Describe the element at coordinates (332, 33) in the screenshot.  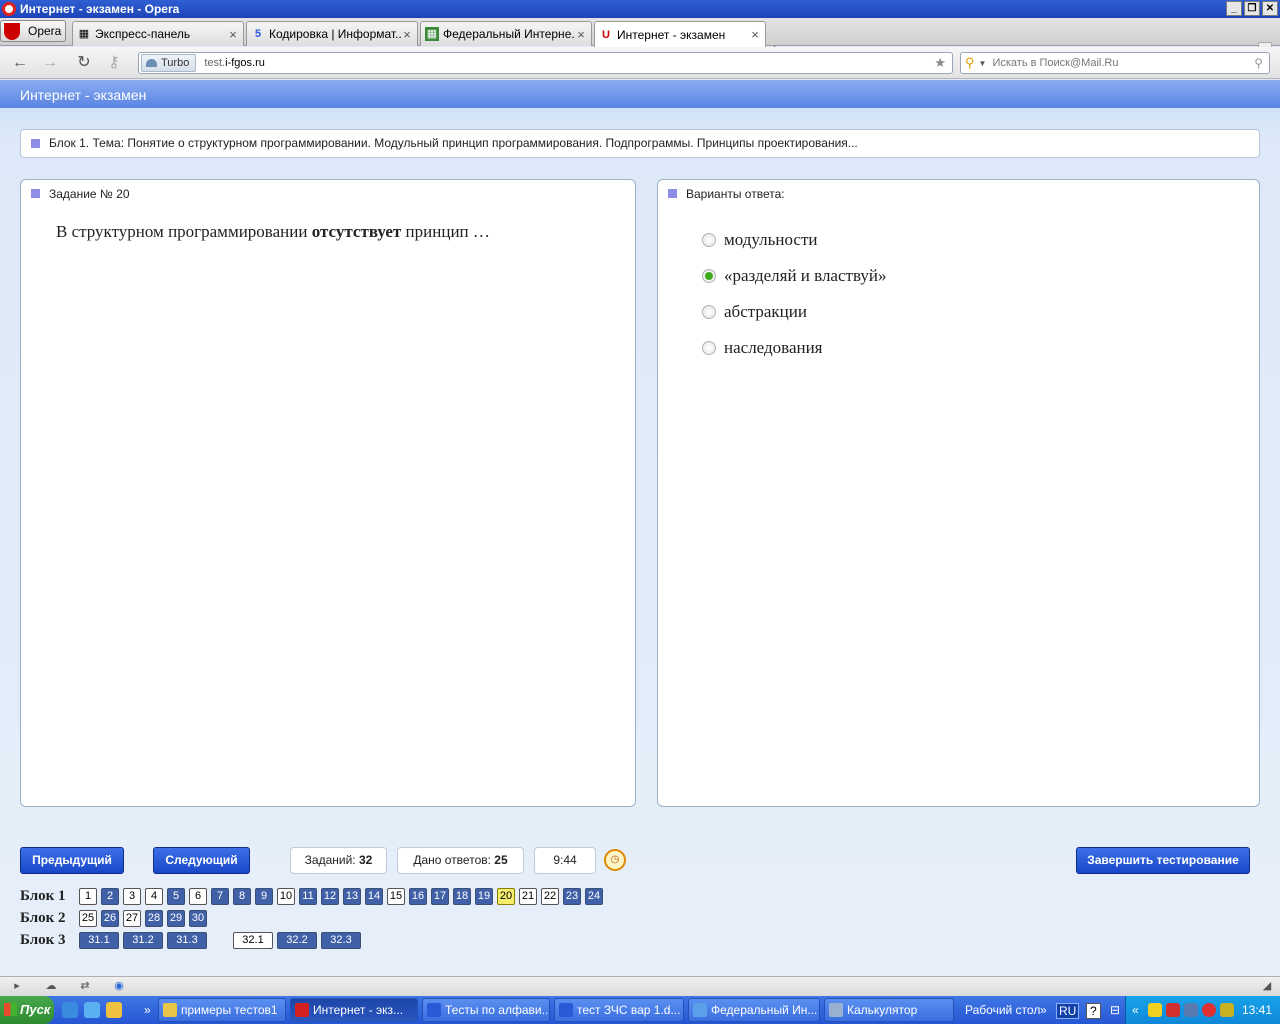
I see `tab-encoding: 5 Кодировка | Информат... ×` at that location.